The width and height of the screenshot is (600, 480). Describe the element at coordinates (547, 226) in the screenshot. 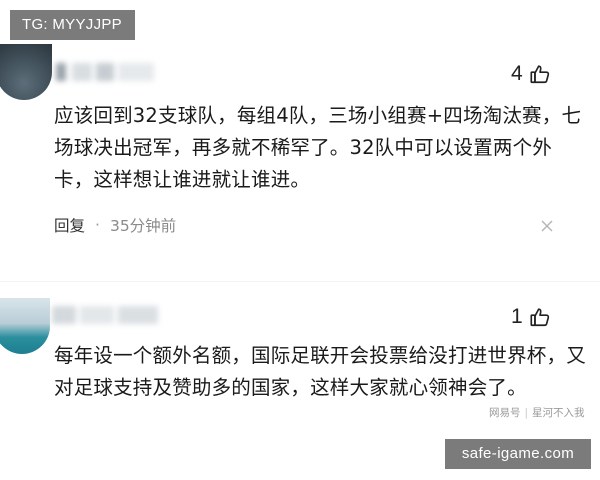

I see `close-icon` at that location.